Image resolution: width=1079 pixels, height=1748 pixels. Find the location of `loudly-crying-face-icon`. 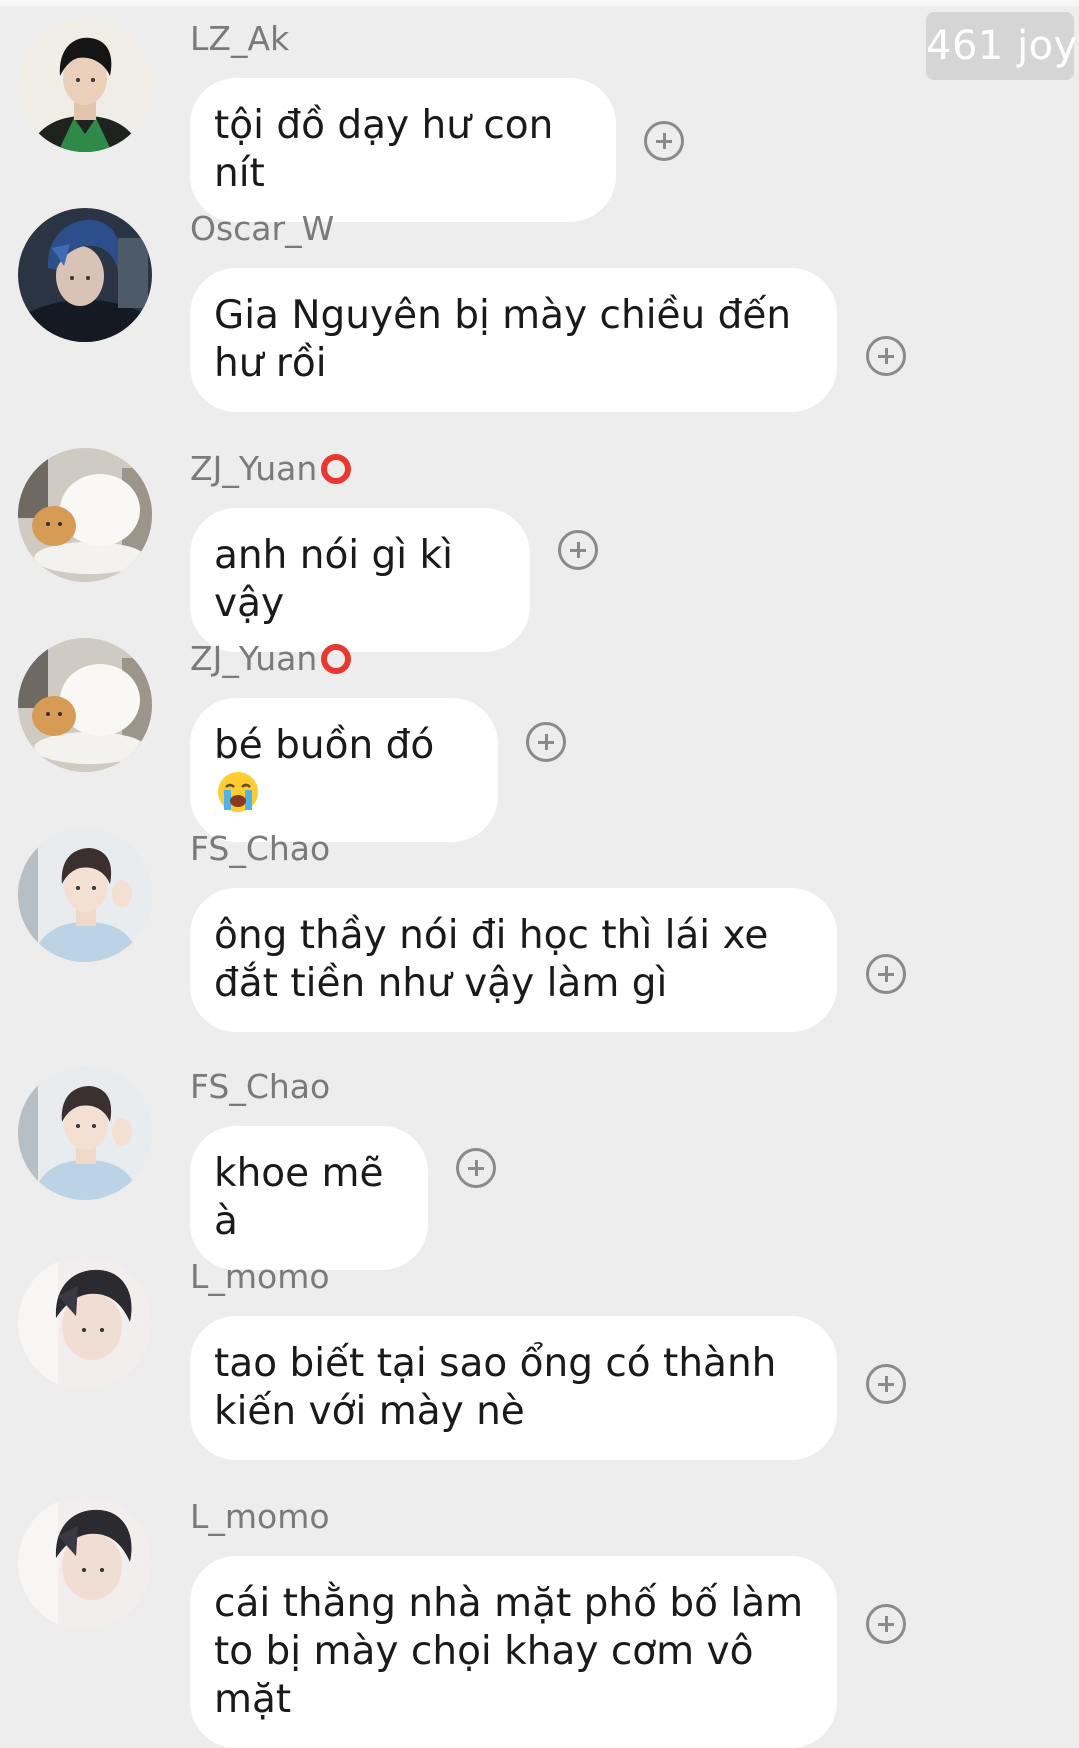

loudly-crying-face-icon is located at coordinates (238, 792).